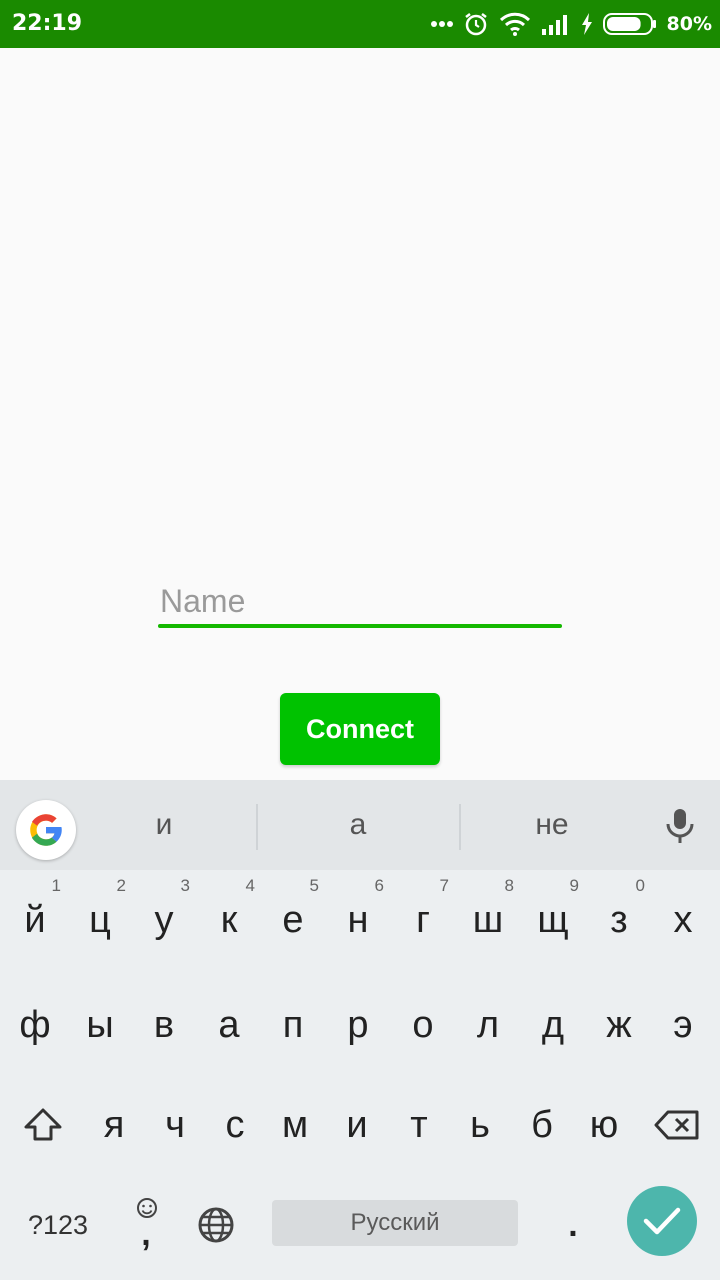  I want to click on status-time: 22:19, so click(47, 23).